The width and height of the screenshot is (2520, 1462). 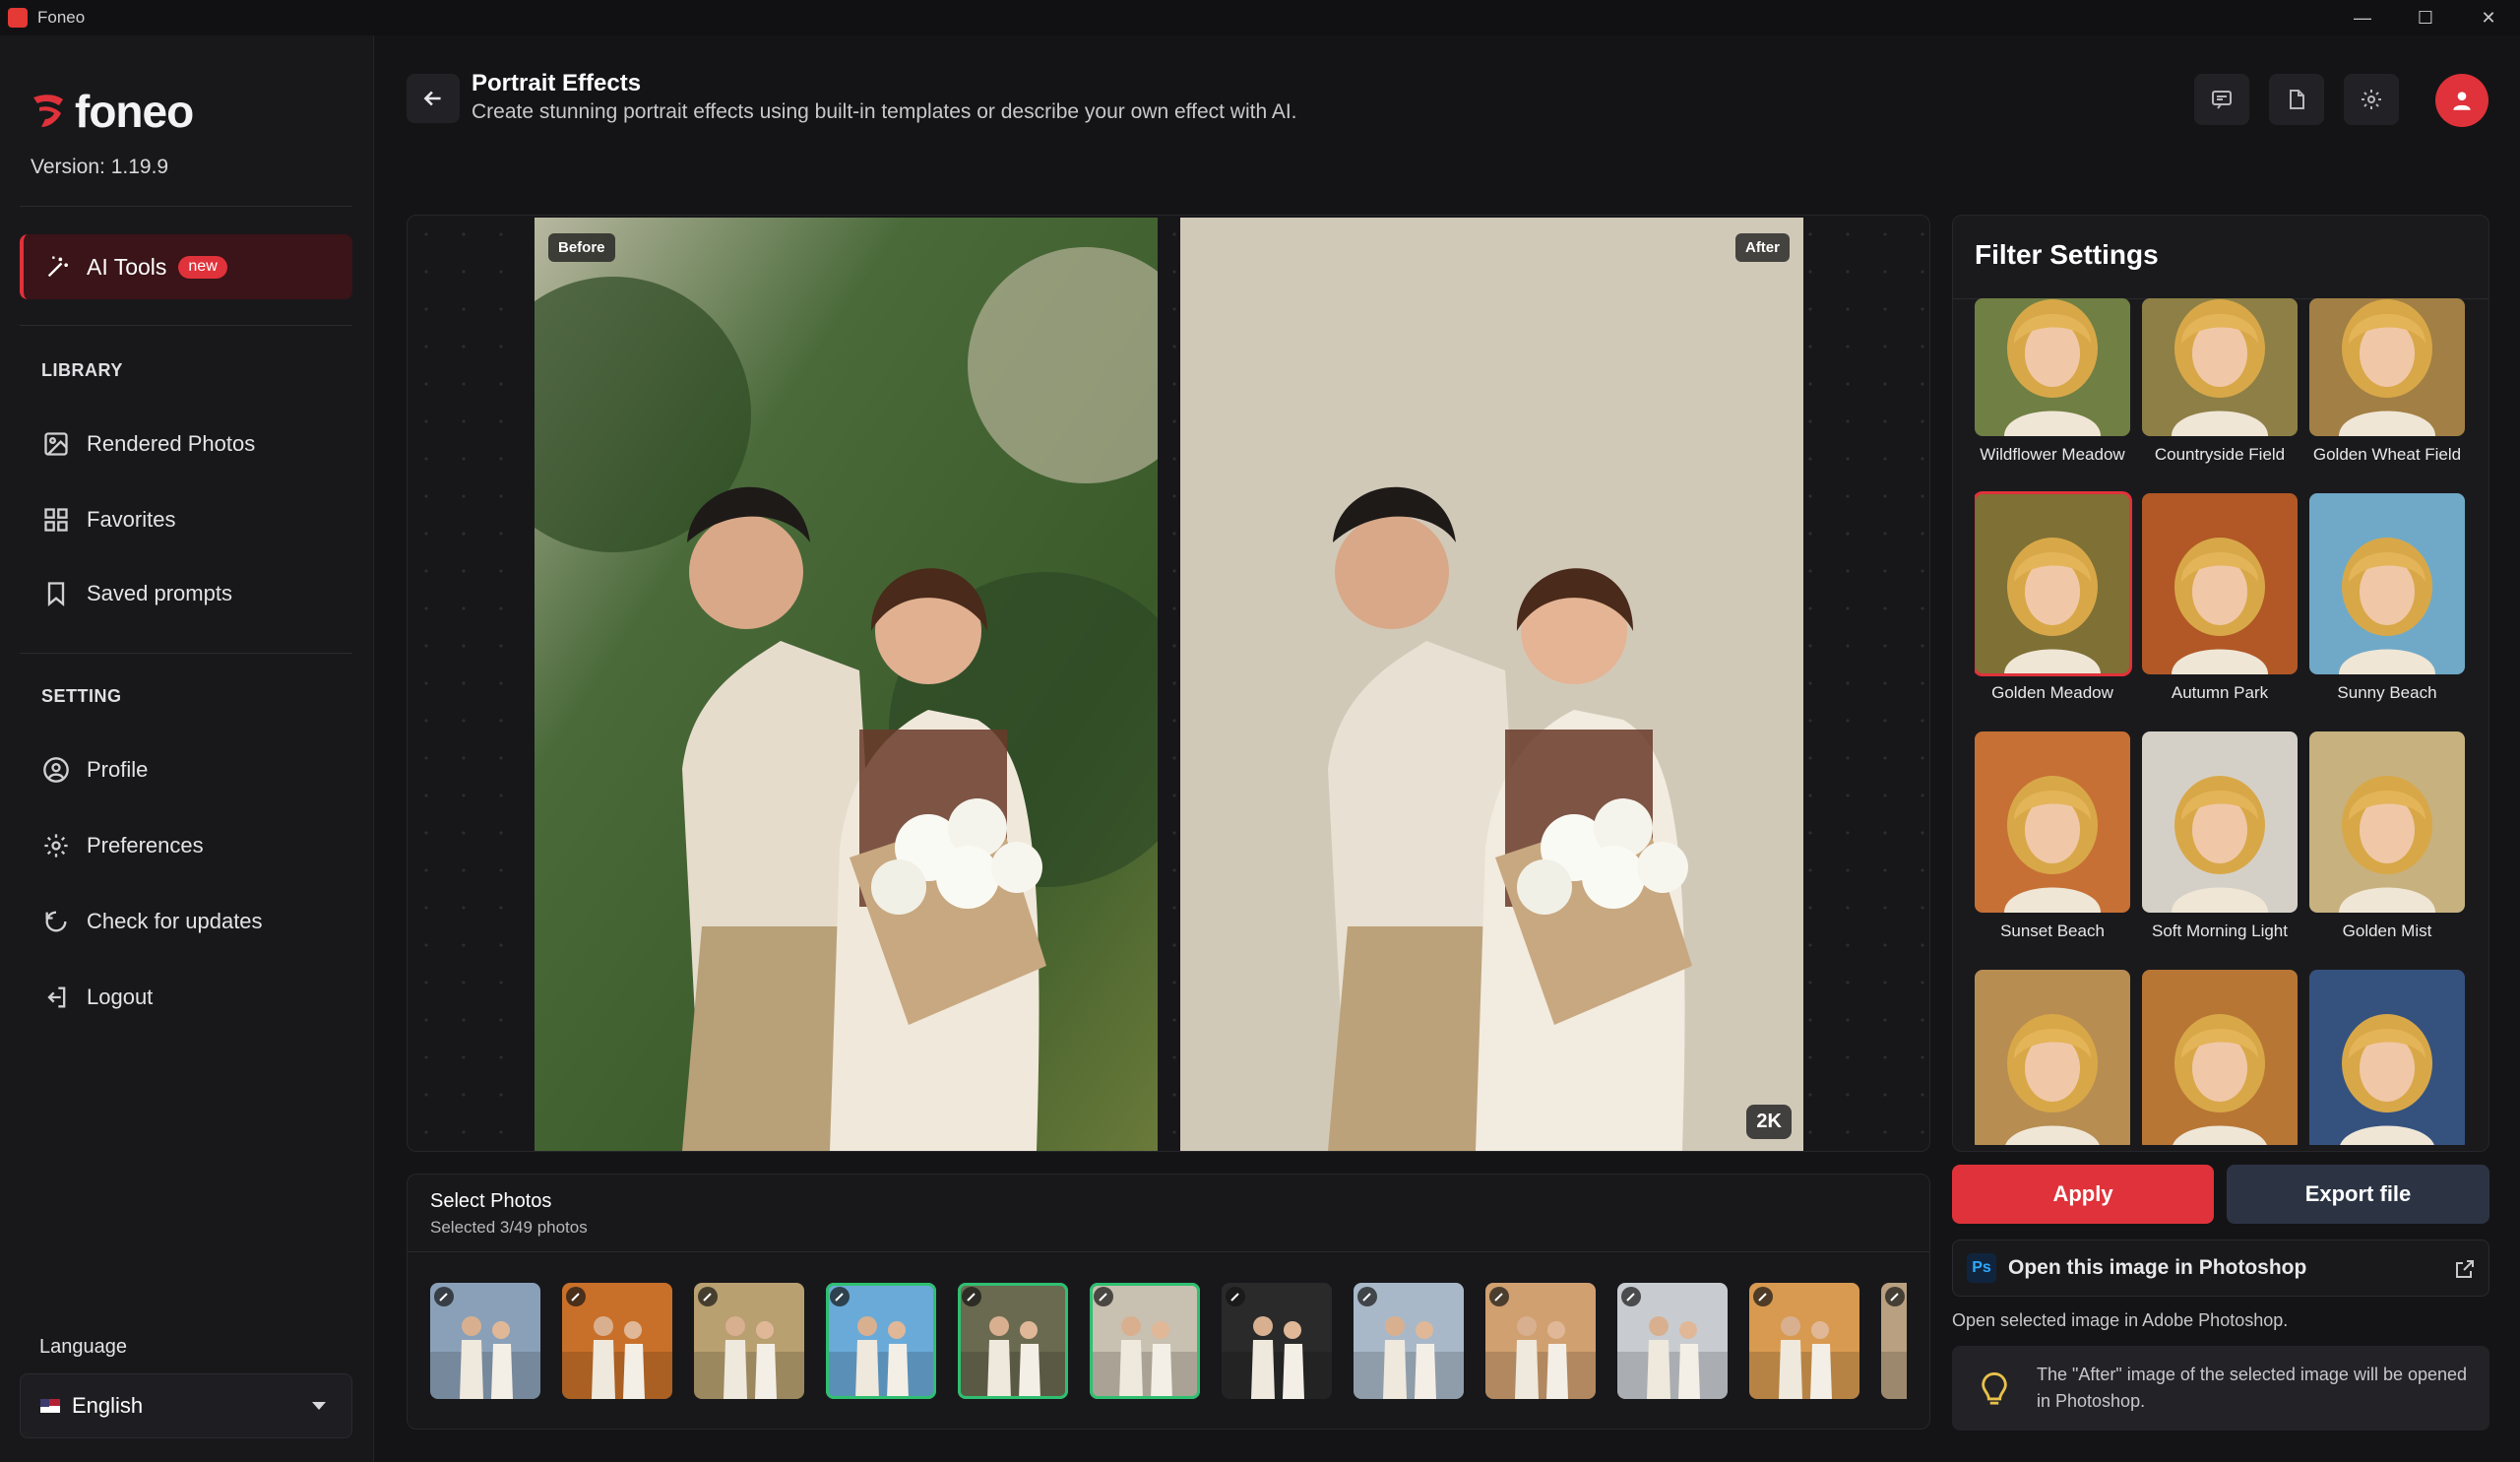 What do you see at coordinates (2488, 17) in the screenshot?
I see `close-button: ✕` at bounding box center [2488, 17].